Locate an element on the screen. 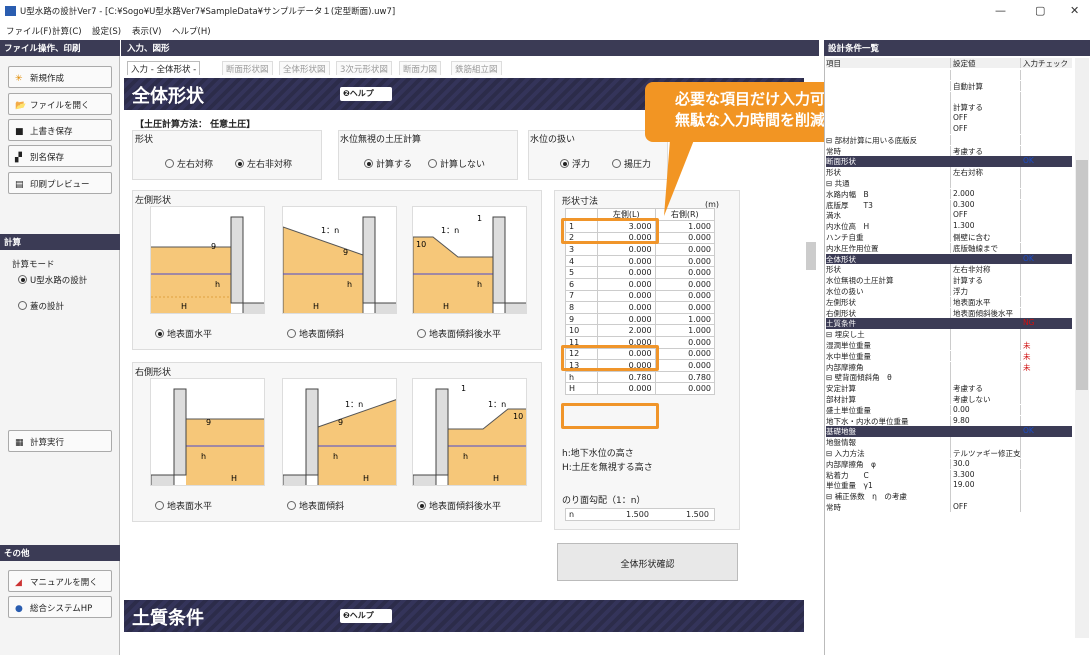 The width and height of the screenshot is (1090, 655). tab-rebar-figure: 鉄筋組立図 is located at coordinates (476, 68).